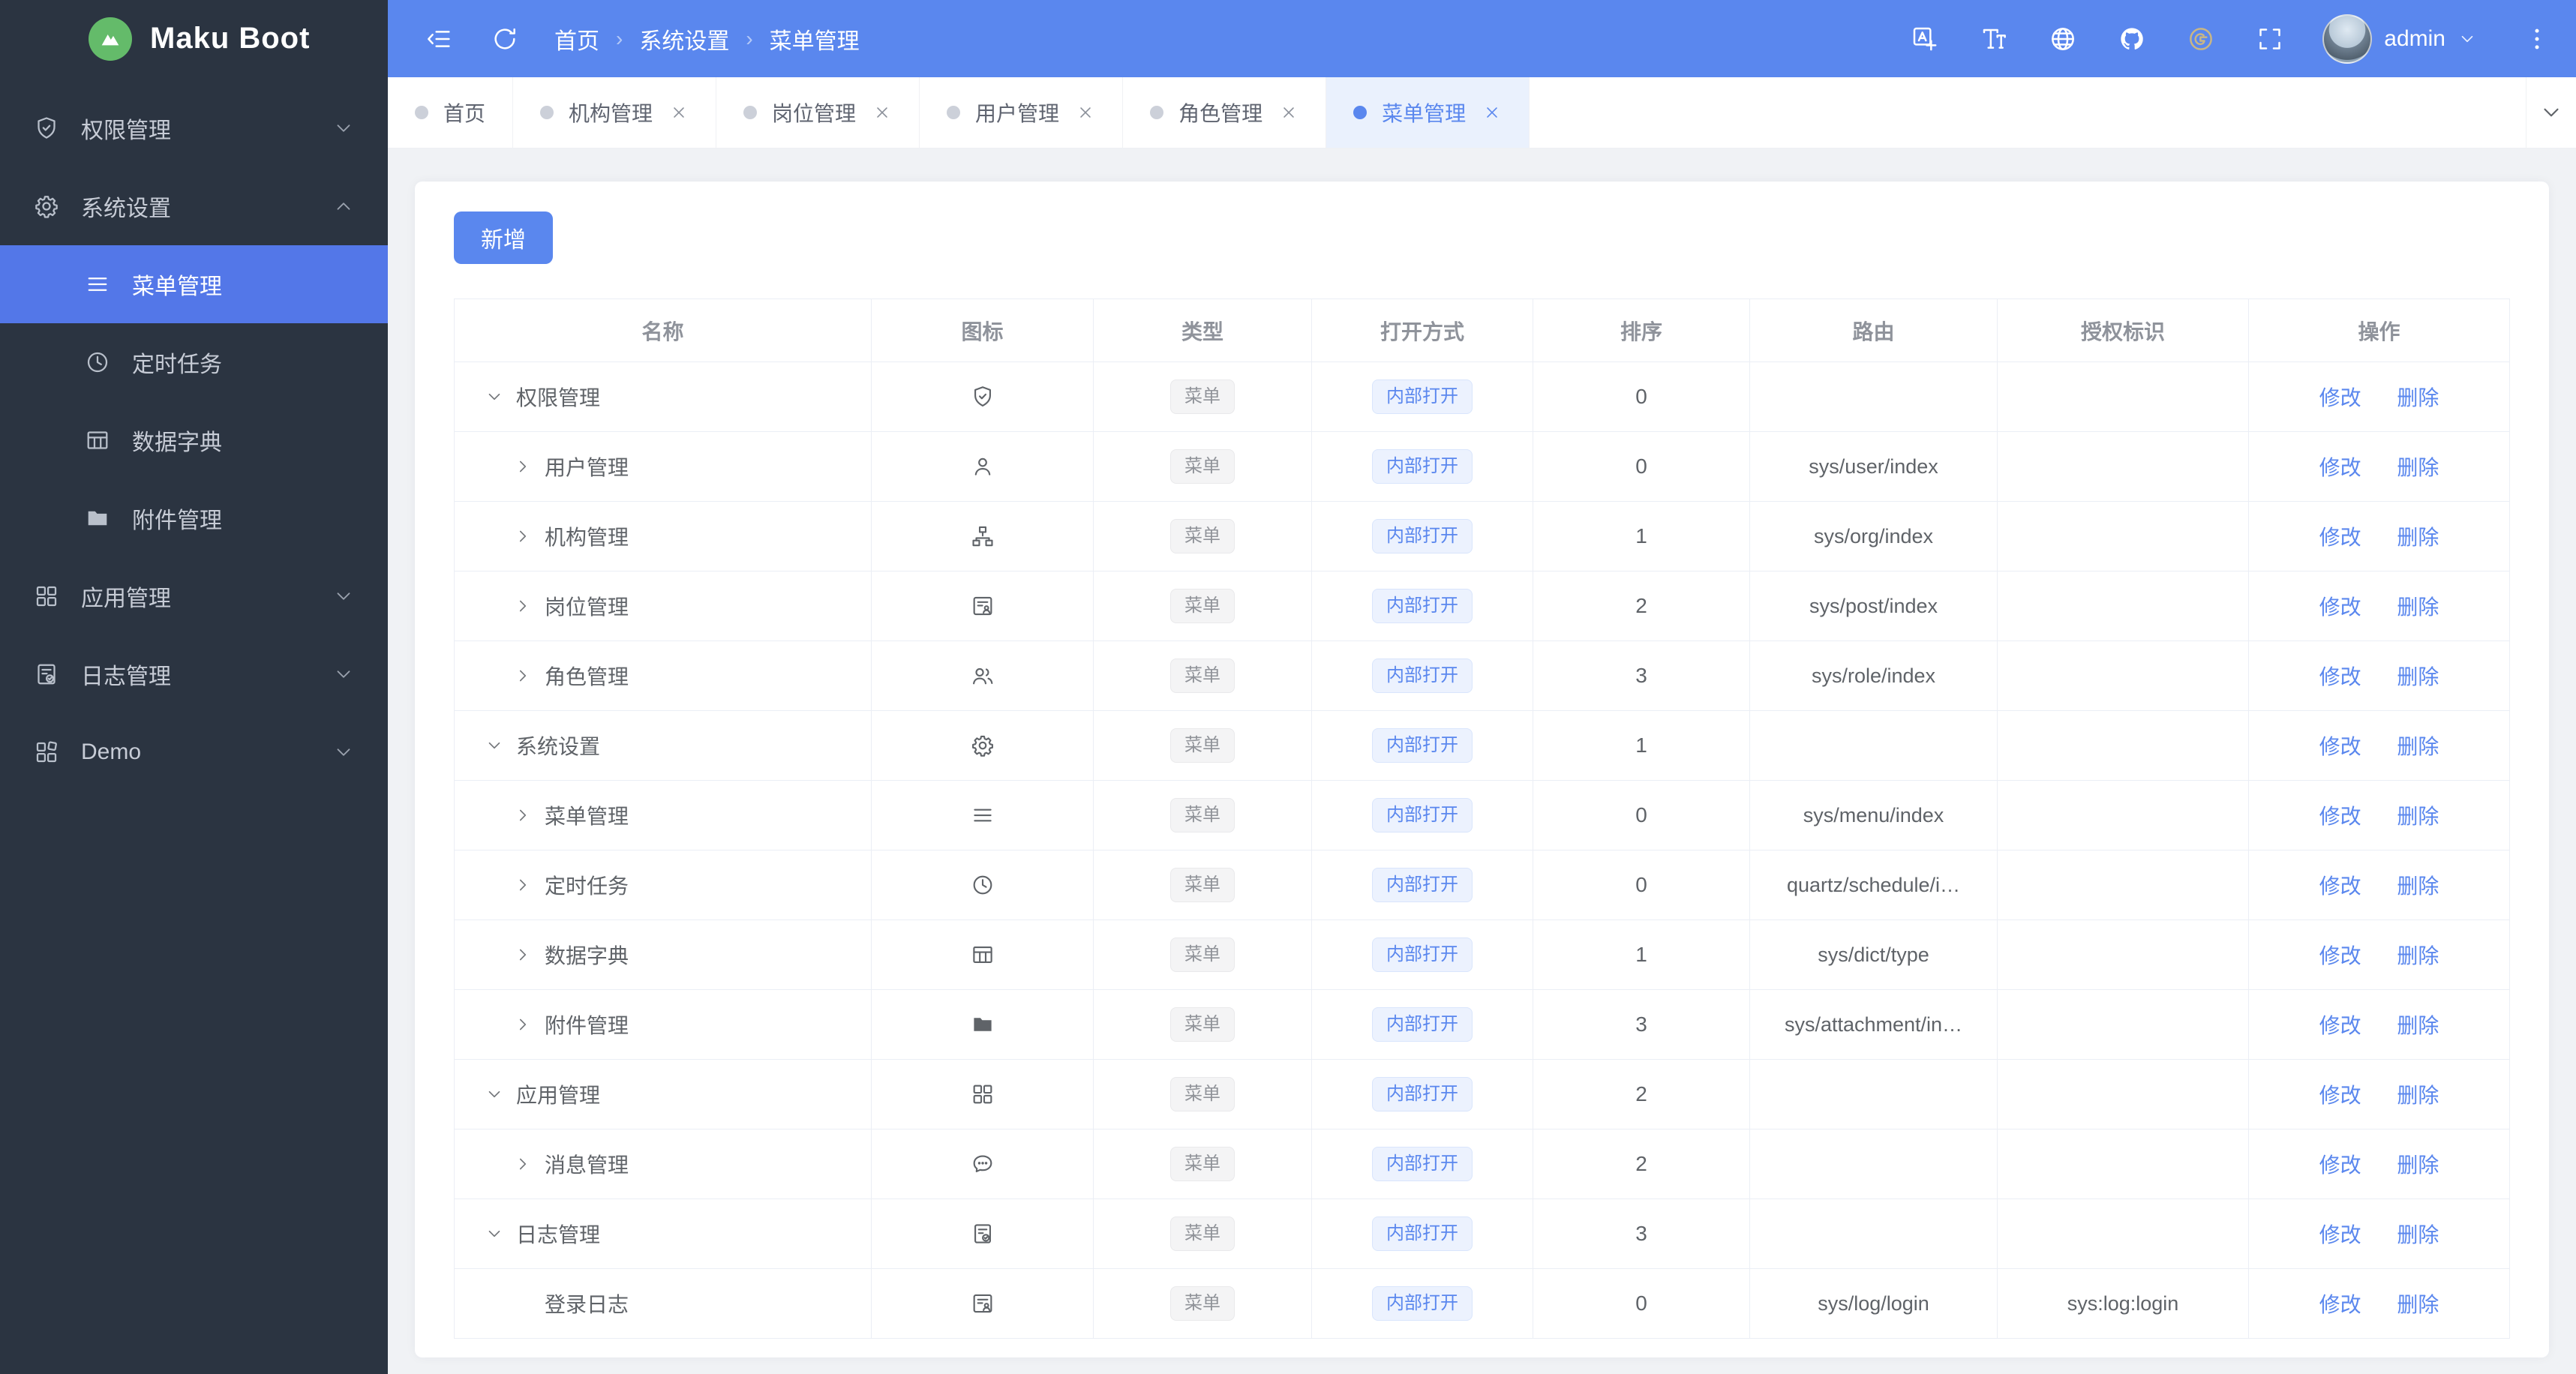 Image resolution: width=2576 pixels, height=1374 pixels. Describe the element at coordinates (1641, 955) in the screenshot. I see `sort-value: 1` at that location.